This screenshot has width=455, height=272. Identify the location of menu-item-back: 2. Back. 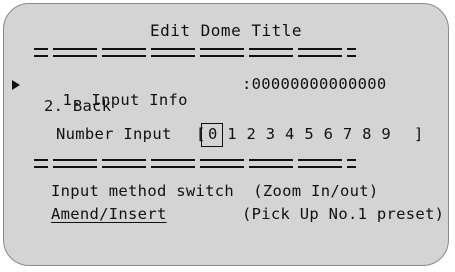
(77, 106).